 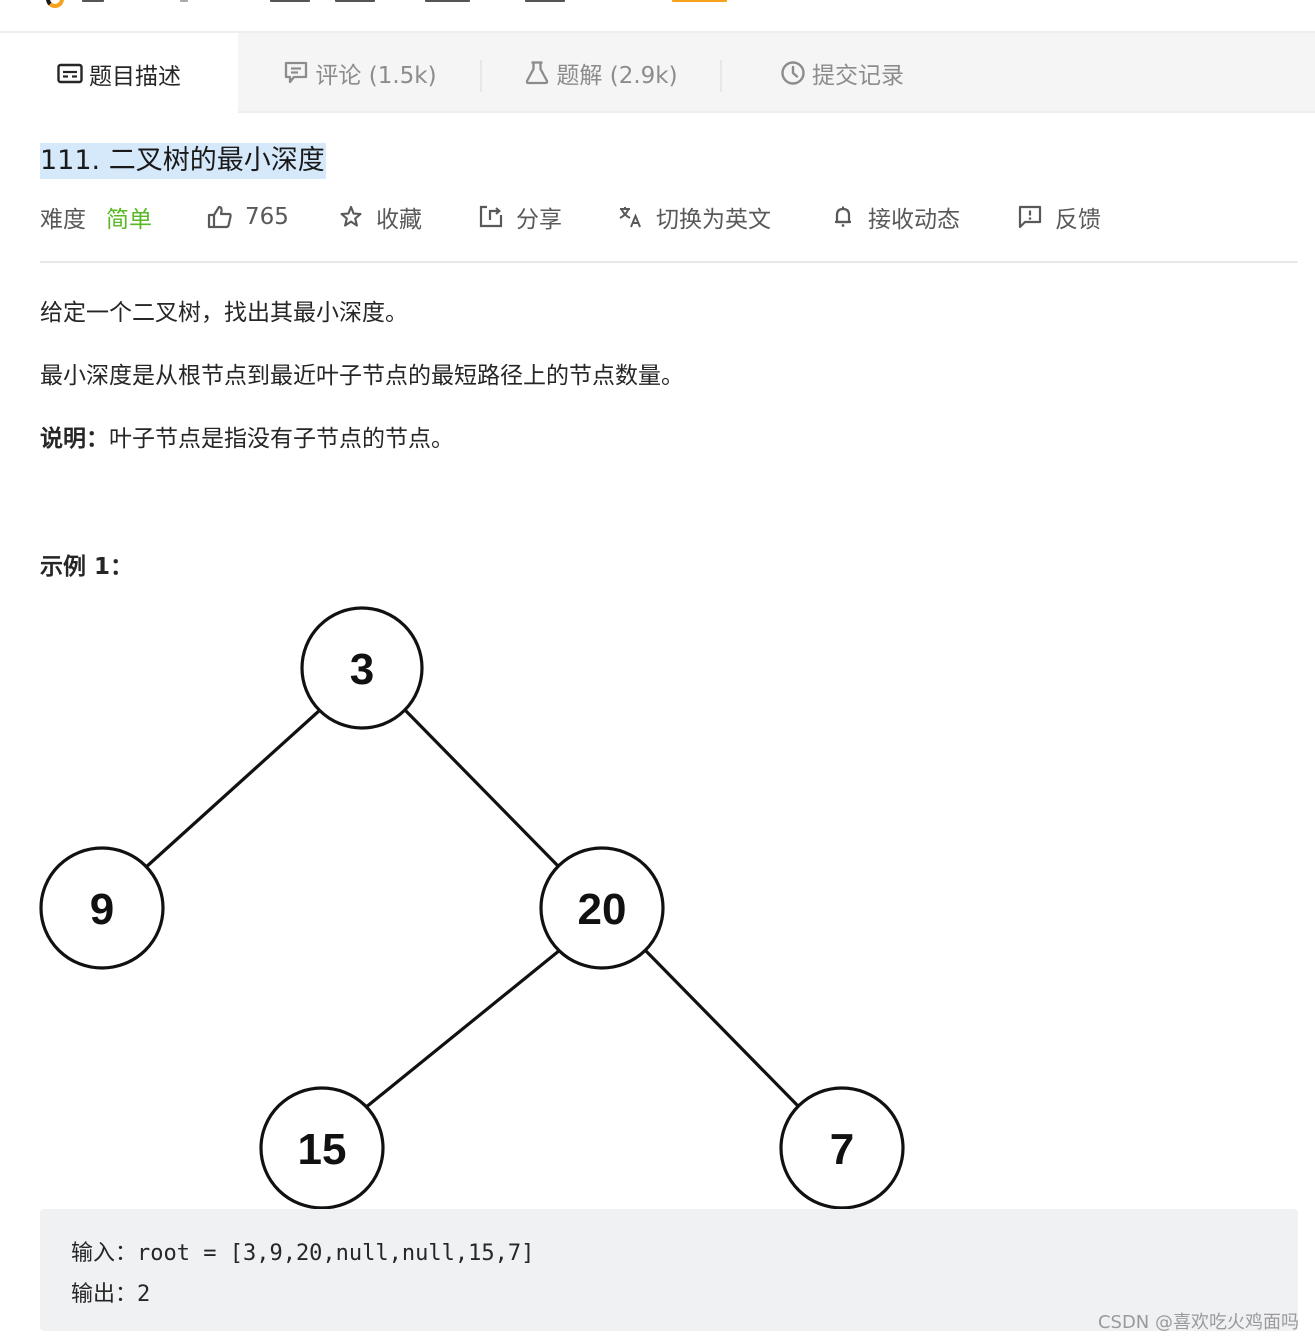 What do you see at coordinates (74, 439) in the screenshot?
I see `note-label: 说明：` at bounding box center [74, 439].